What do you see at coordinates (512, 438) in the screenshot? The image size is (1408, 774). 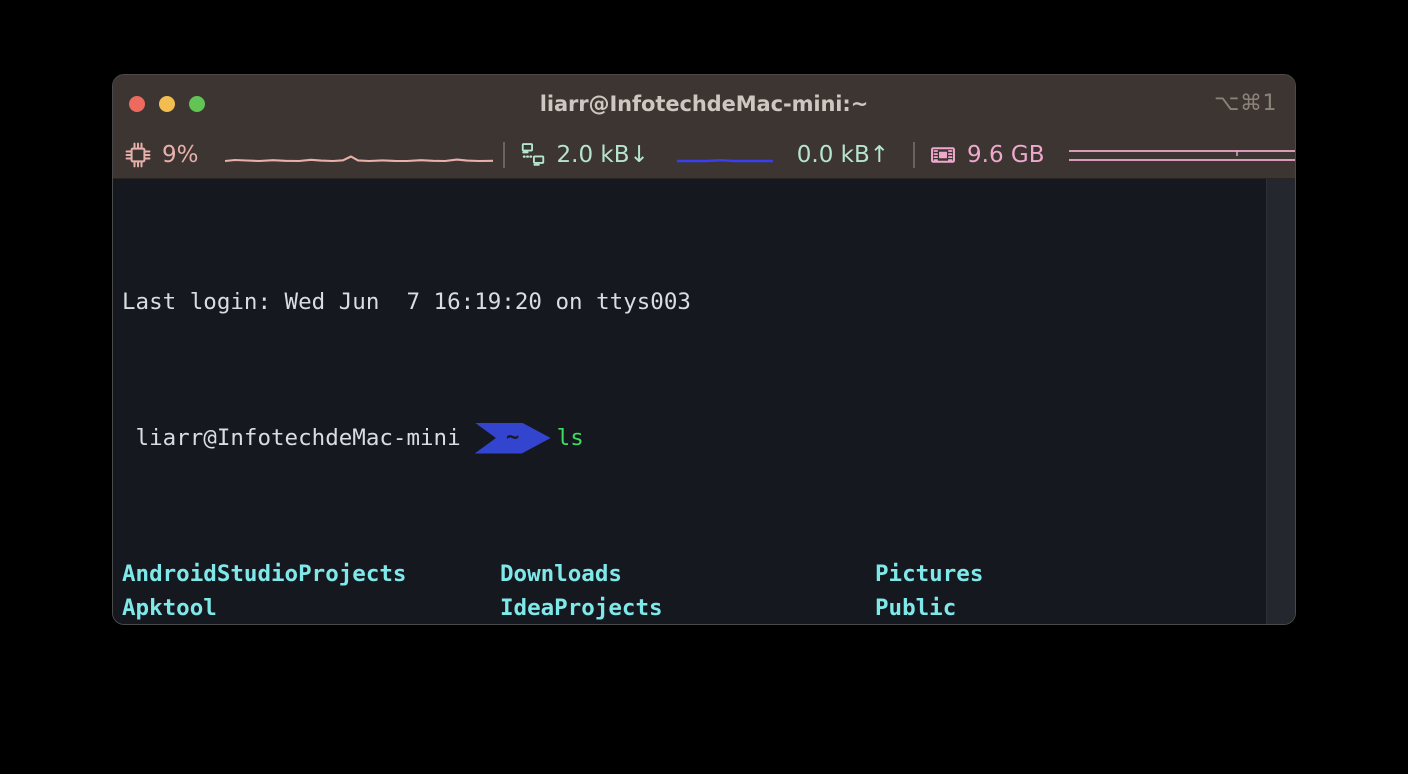 I see `prompt-path-segment: ~` at bounding box center [512, 438].